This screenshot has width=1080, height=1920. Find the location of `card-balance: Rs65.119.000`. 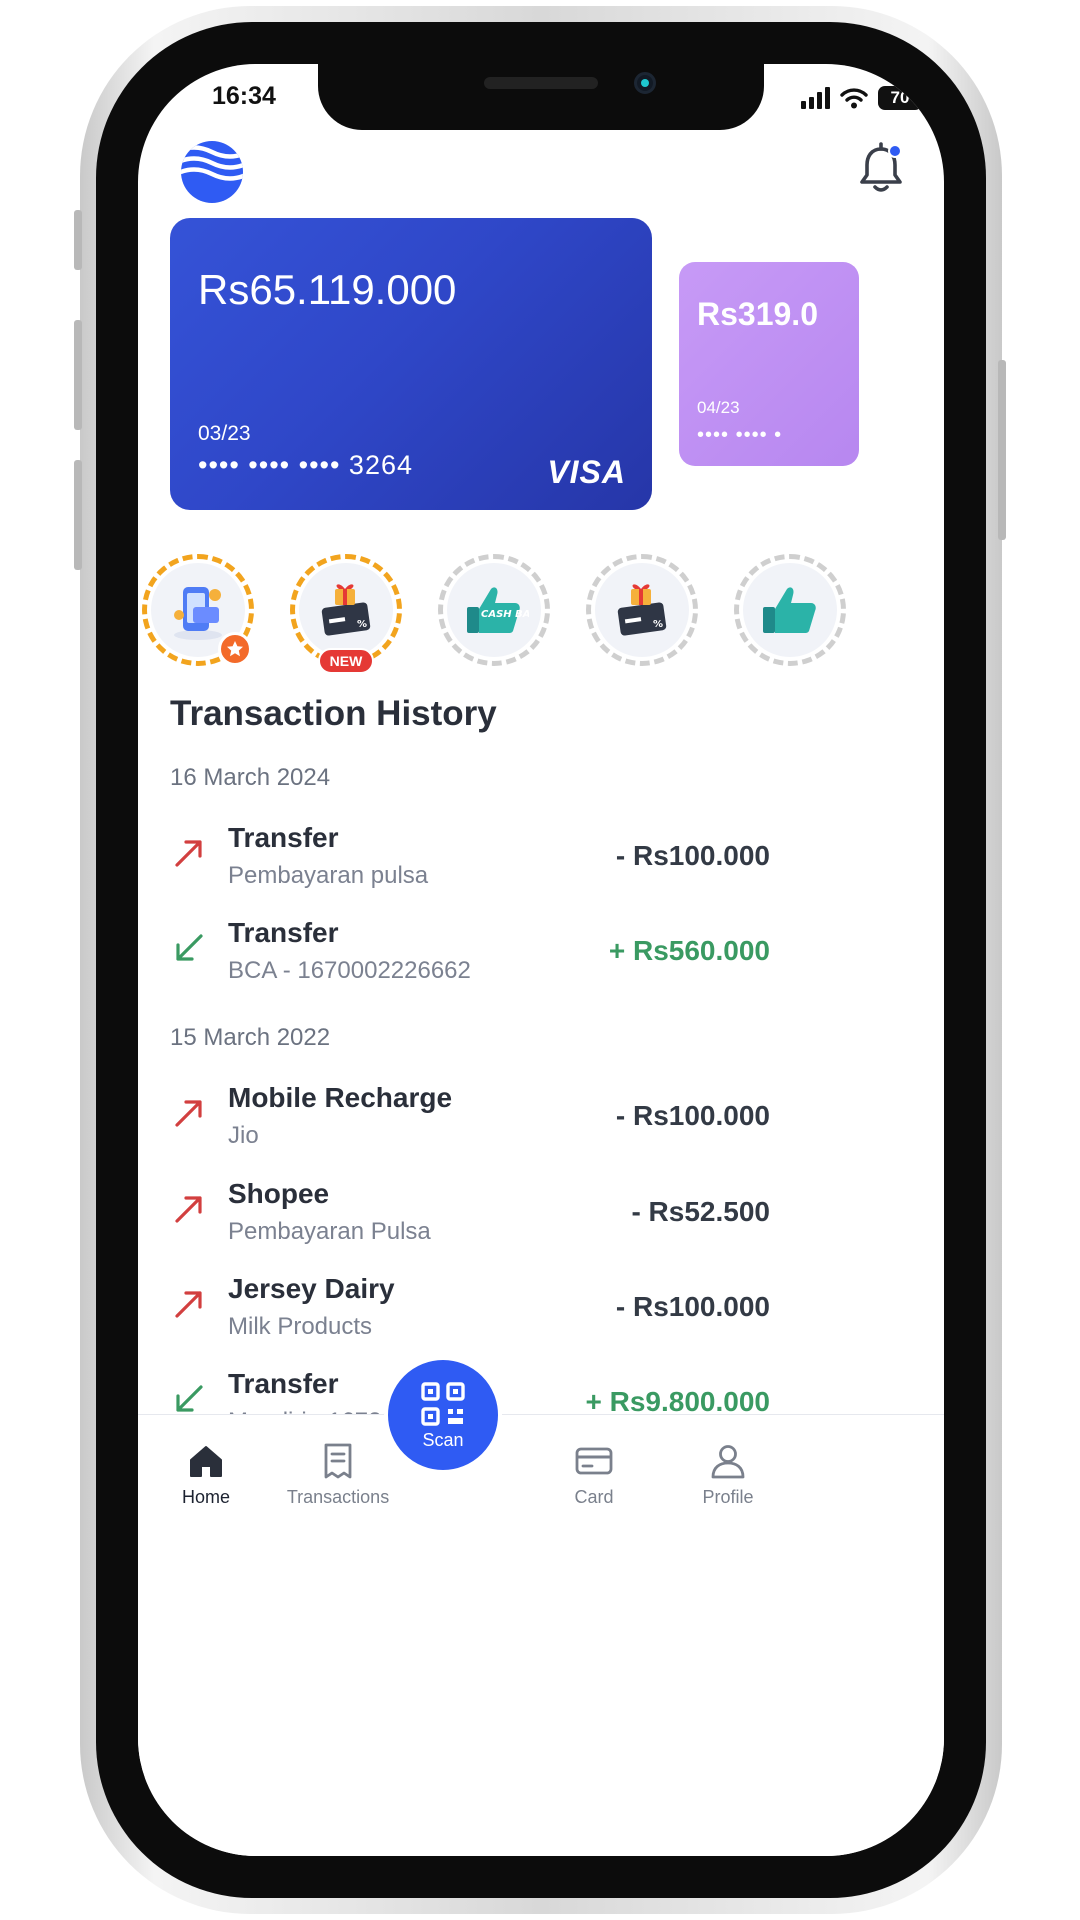

card-balance: Rs65.119.000 is located at coordinates (327, 289).